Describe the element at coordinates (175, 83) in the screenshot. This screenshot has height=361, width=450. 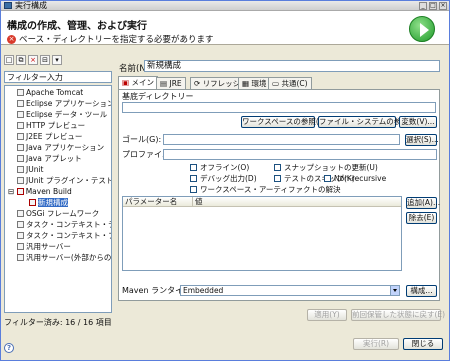
I see `tab-label: JRE` at that location.